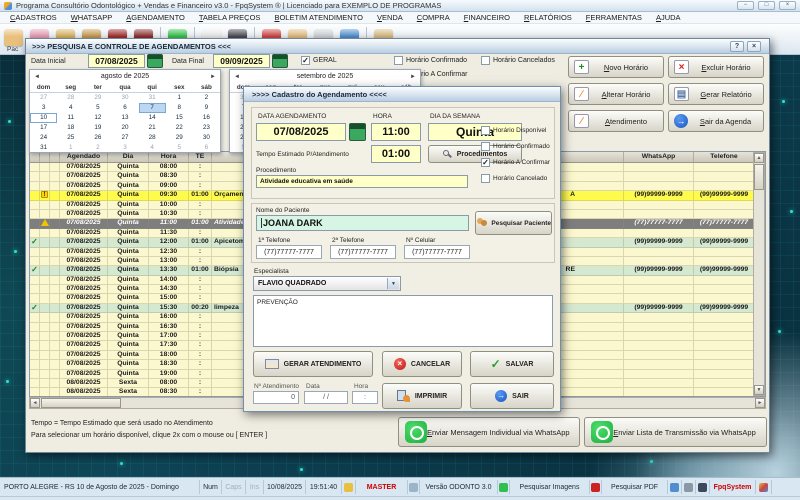 This screenshot has height=500, width=800. I want to click on whatsapp-icon, so click(503, 487).